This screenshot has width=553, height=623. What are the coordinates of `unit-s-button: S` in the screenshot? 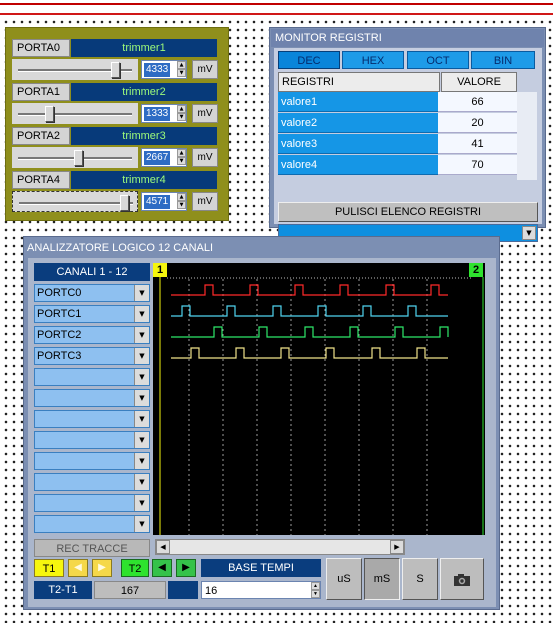 It's located at (420, 579).